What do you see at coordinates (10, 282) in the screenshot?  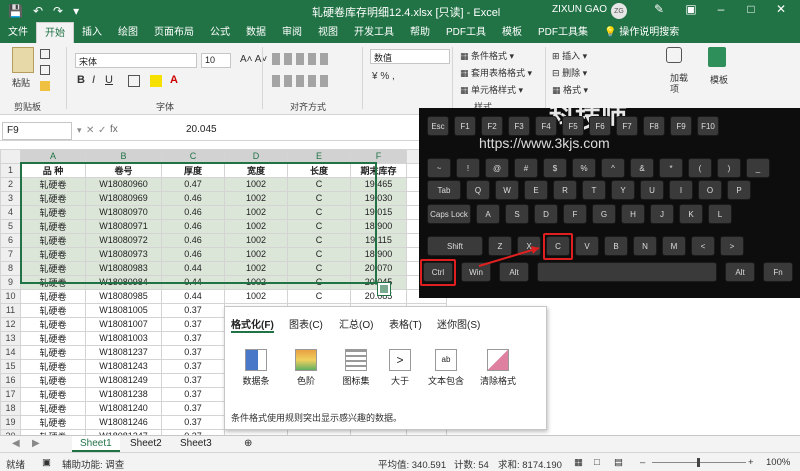 I see `row-header: 9` at bounding box center [10, 282].